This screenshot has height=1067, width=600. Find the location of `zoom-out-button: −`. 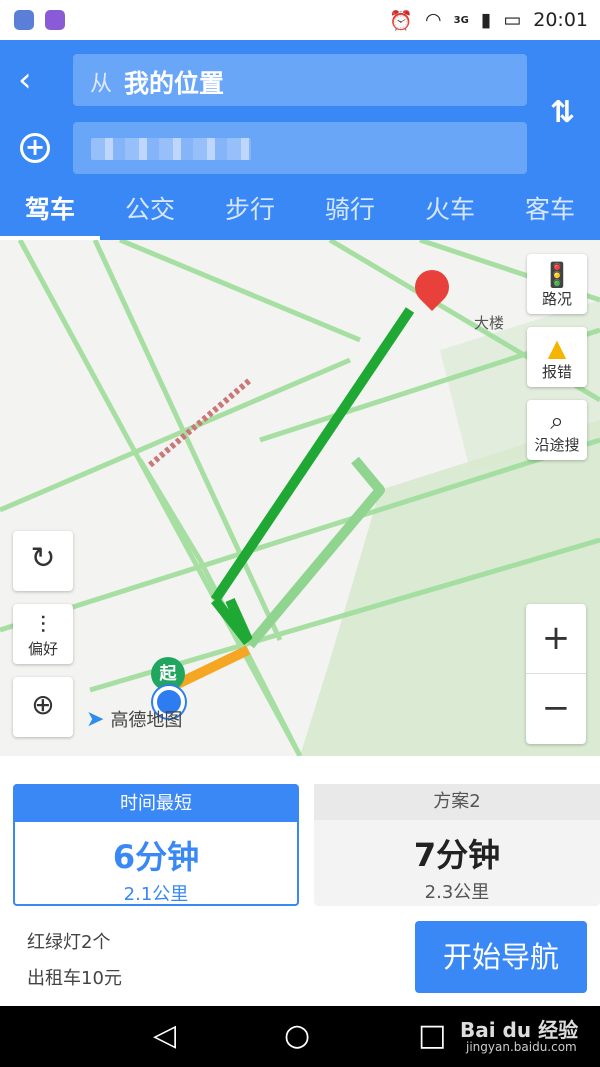

zoom-out-button: − is located at coordinates (556, 709).